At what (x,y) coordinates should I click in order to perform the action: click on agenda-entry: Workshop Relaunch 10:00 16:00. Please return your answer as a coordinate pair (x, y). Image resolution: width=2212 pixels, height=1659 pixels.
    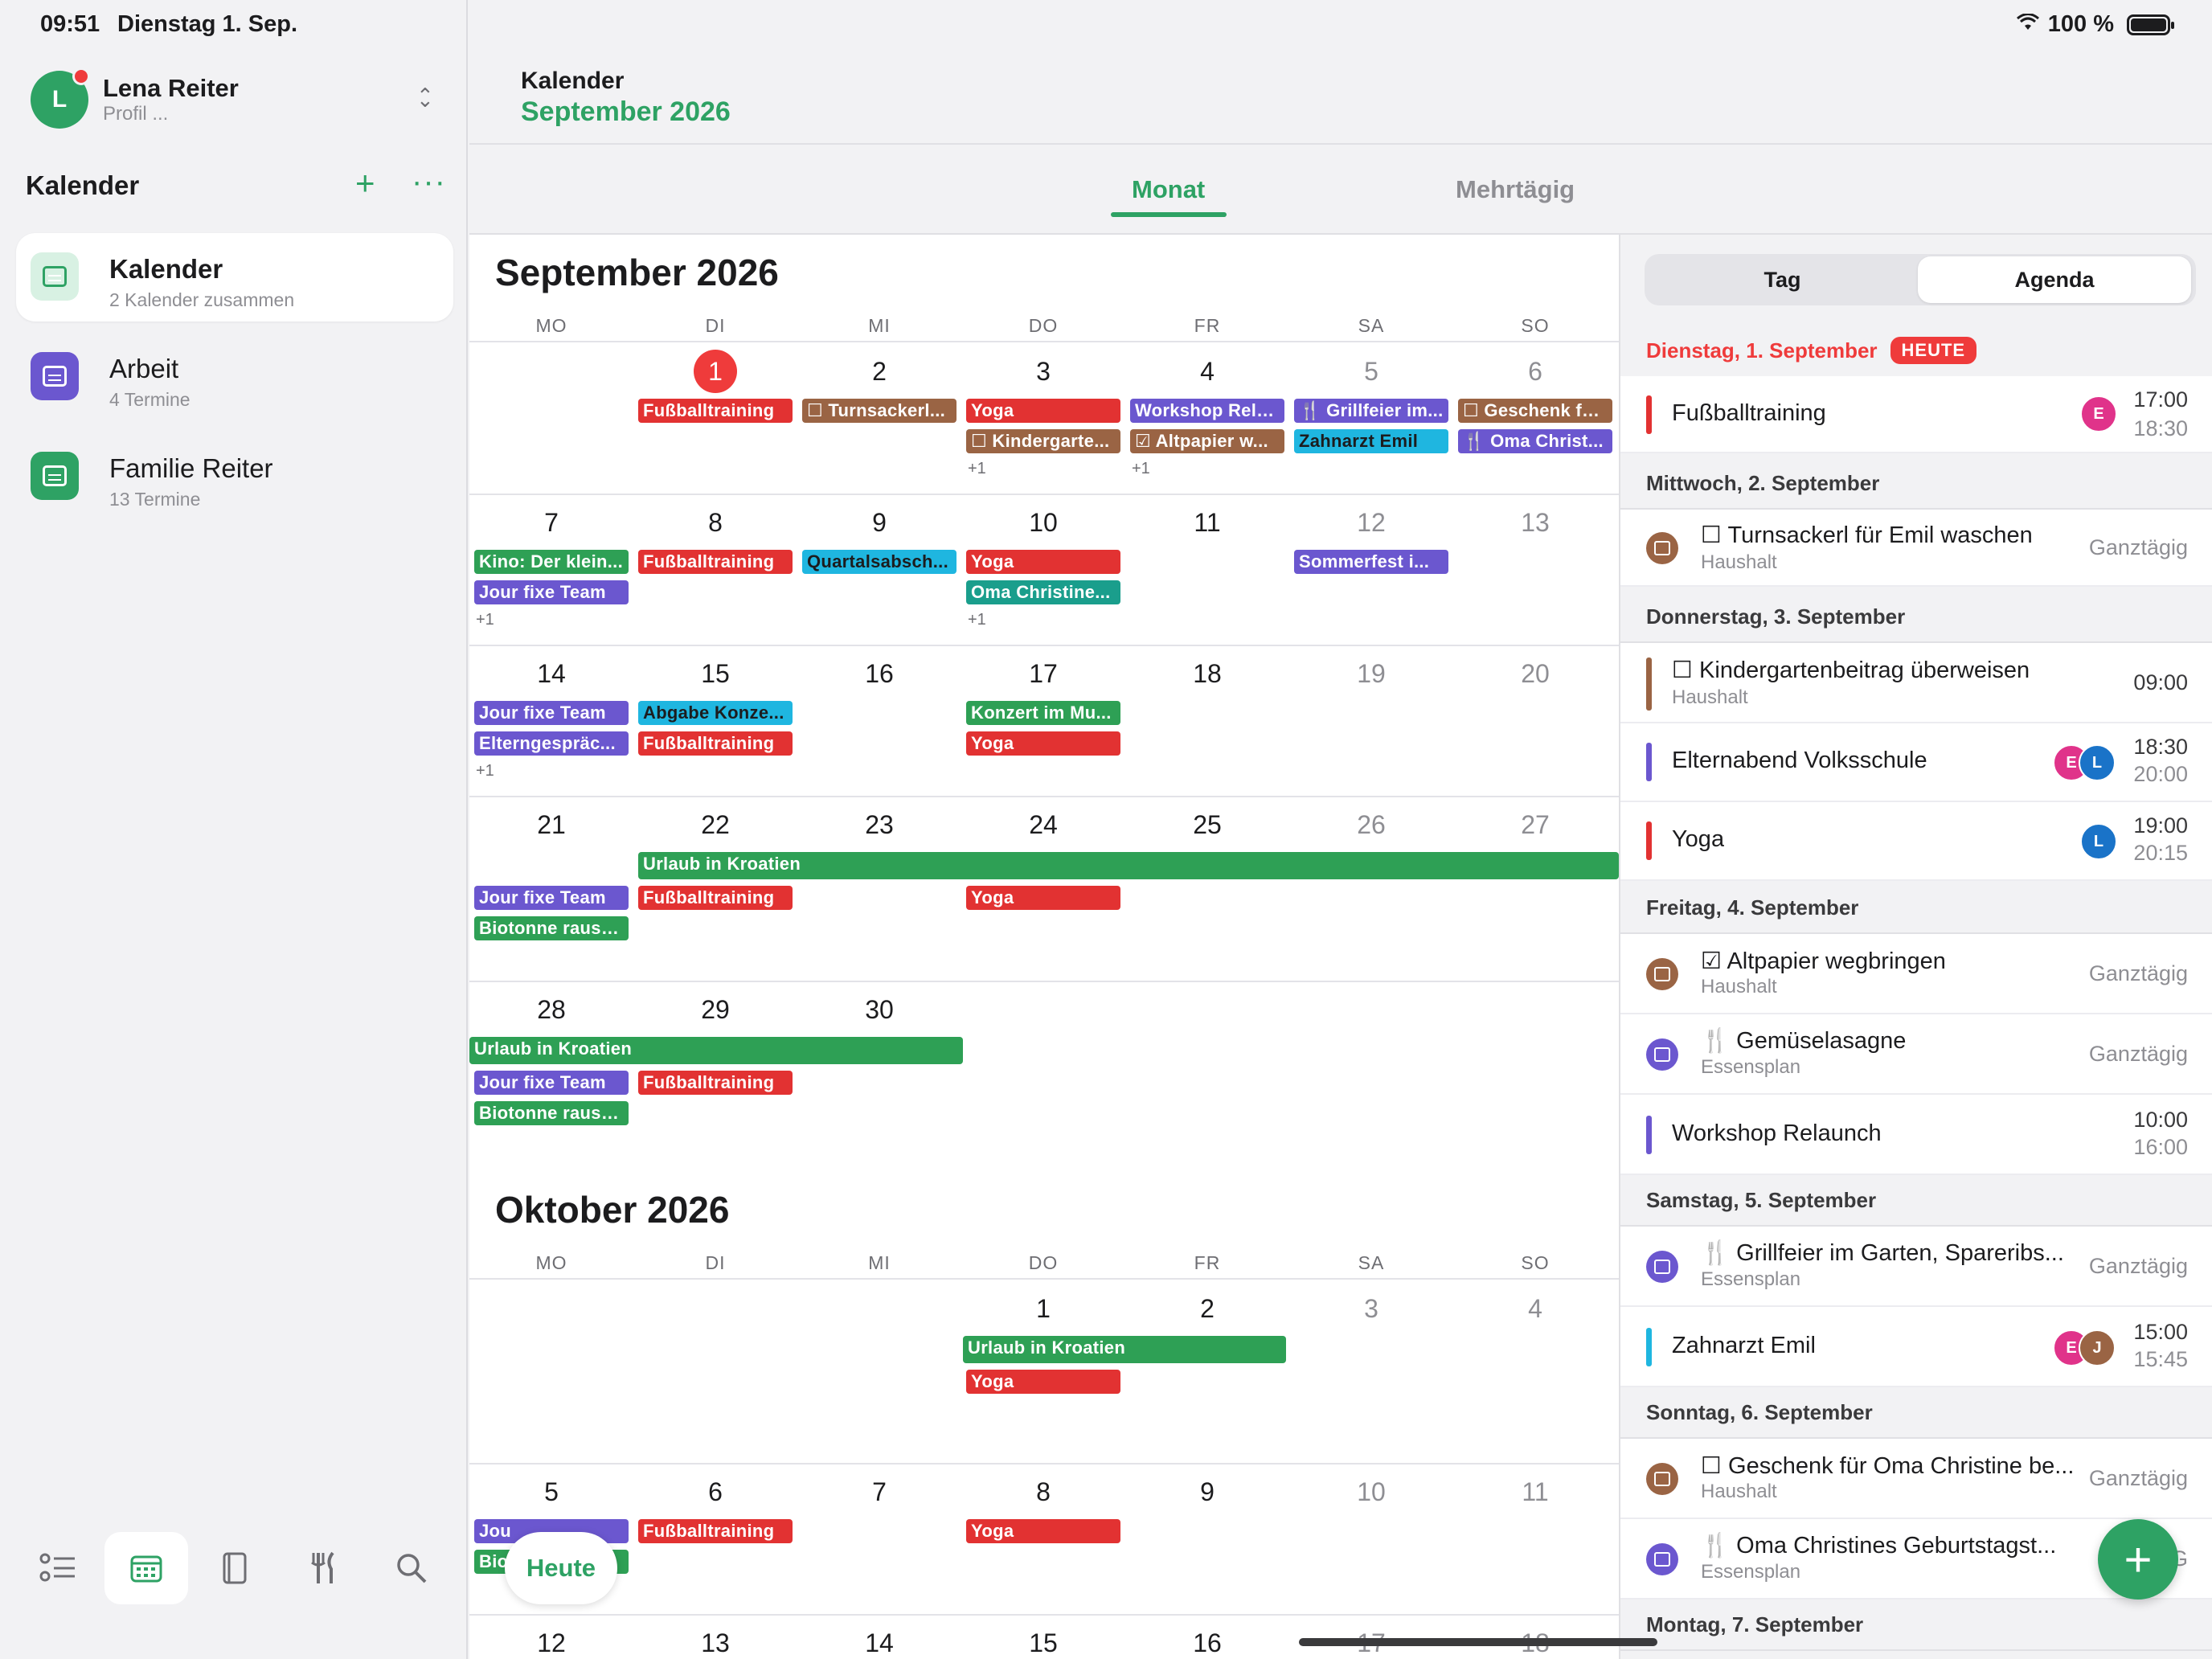
    Looking at the image, I should click on (1916, 1135).